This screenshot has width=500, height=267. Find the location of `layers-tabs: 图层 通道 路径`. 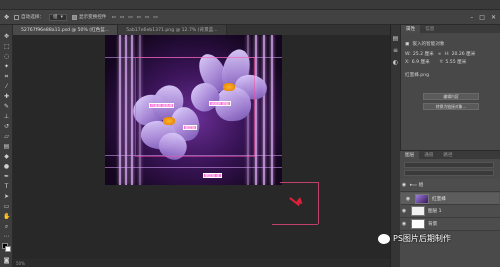

layers-tabs: 图层 通道 路径 is located at coordinates (450, 155).